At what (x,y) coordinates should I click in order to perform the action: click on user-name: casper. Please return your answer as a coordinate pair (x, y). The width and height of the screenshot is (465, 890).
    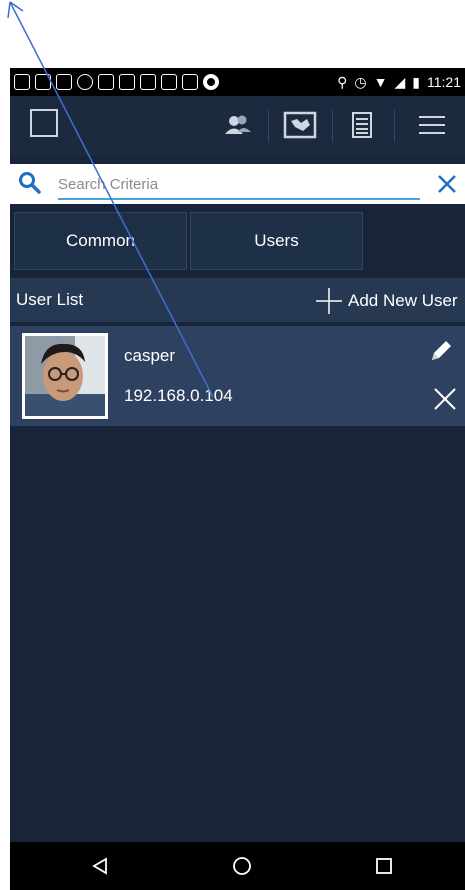
    Looking at the image, I should click on (150, 355).